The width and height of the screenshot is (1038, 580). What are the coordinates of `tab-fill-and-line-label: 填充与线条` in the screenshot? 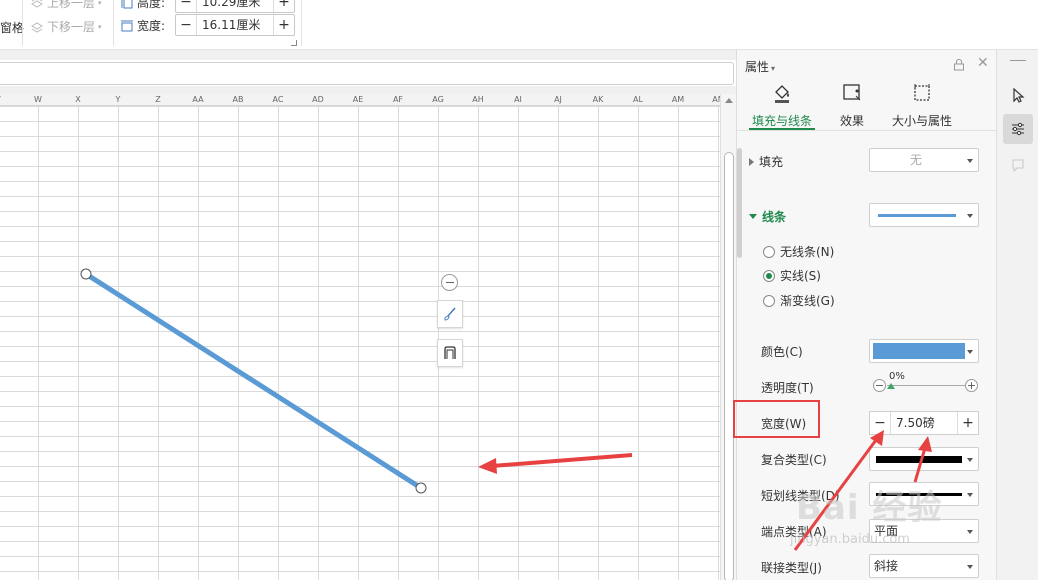 It's located at (781, 121).